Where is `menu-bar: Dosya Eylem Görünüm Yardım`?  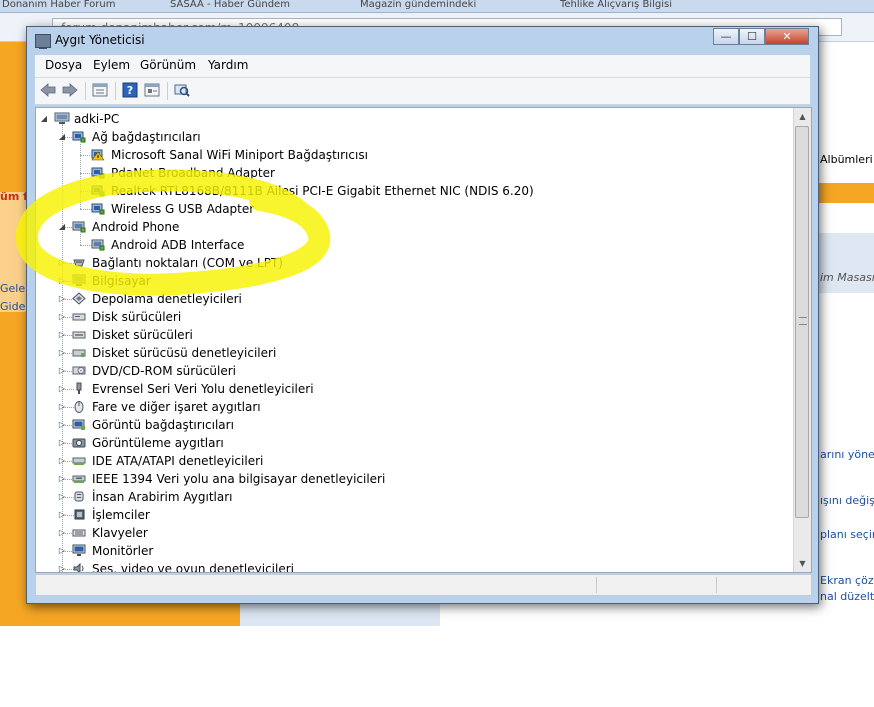
menu-bar: Dosya Eylem Görünüm Yardım is located at coordinates (422, 66).